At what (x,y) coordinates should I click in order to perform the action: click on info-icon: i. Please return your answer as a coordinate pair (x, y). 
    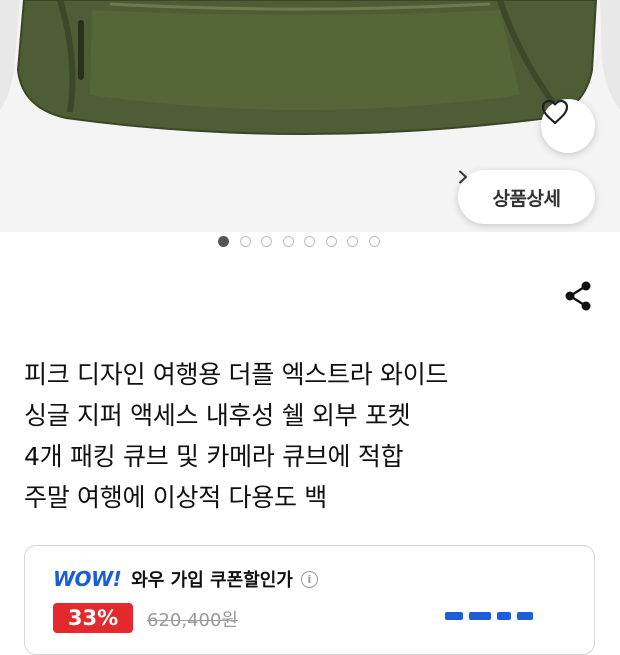
    Looking at the image, I should click on (309, 579).